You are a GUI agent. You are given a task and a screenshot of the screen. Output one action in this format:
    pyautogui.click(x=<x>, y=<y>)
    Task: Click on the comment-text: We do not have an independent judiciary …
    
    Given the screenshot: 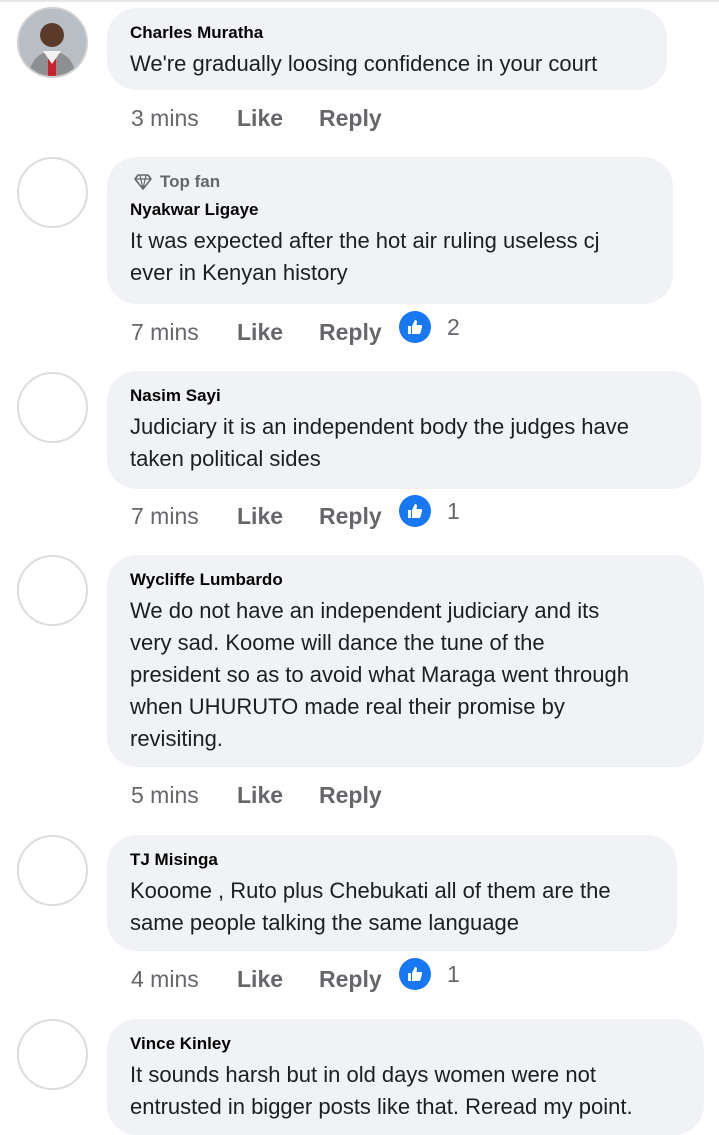 What is the action you would take?
    pyautogui.click(x=379, y=674)
    